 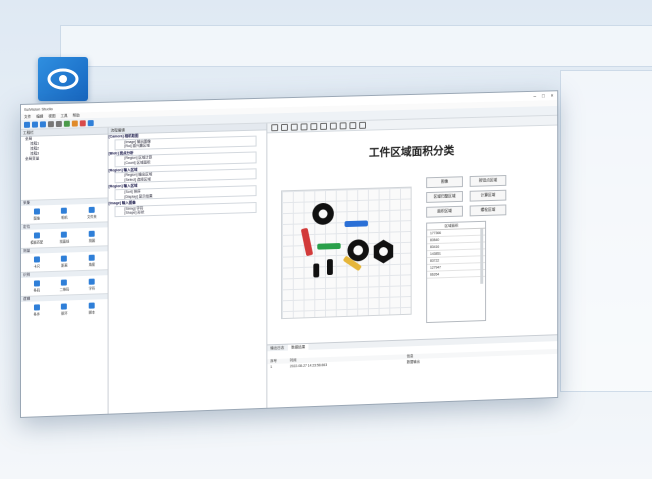 I want to click on tab-data-result: 数据结果, so click(x=298, y=347).